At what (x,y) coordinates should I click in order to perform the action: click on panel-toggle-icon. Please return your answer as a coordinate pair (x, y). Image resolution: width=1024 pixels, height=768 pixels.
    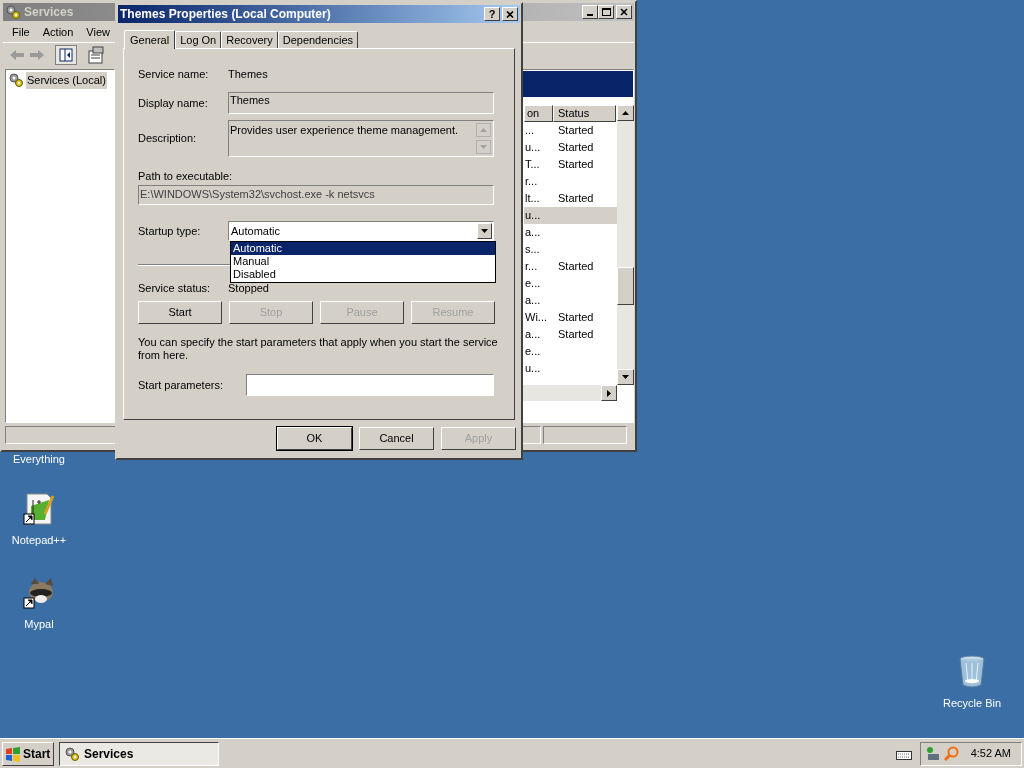
    Looking at the image, I should click on (66, 55).